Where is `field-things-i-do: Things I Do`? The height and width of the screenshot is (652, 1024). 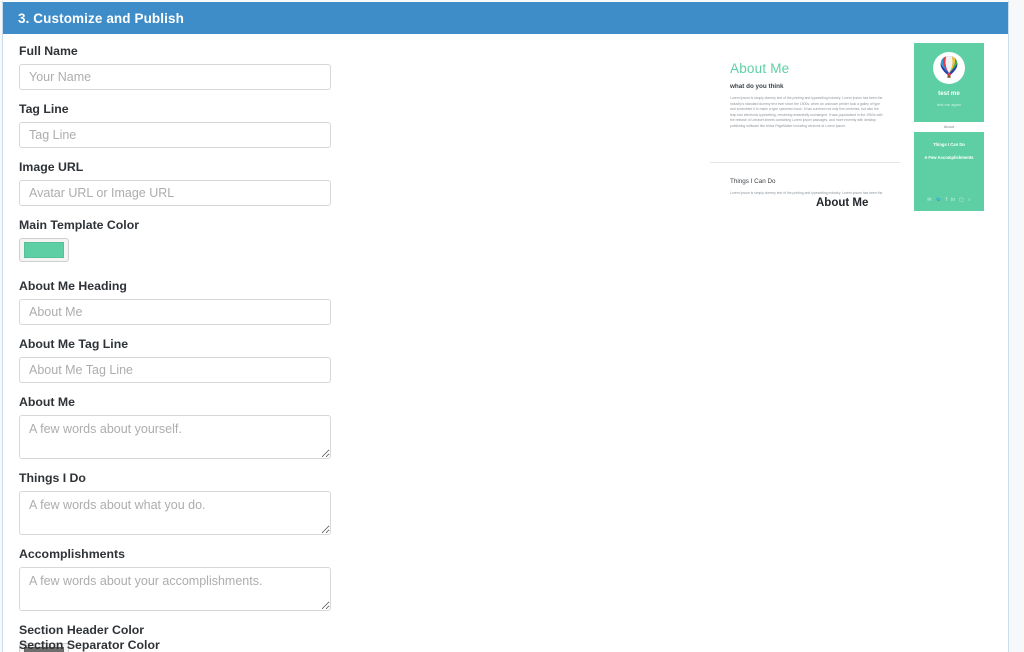 field-things-i-do: Things I Do is located at coordinates (176, 503).